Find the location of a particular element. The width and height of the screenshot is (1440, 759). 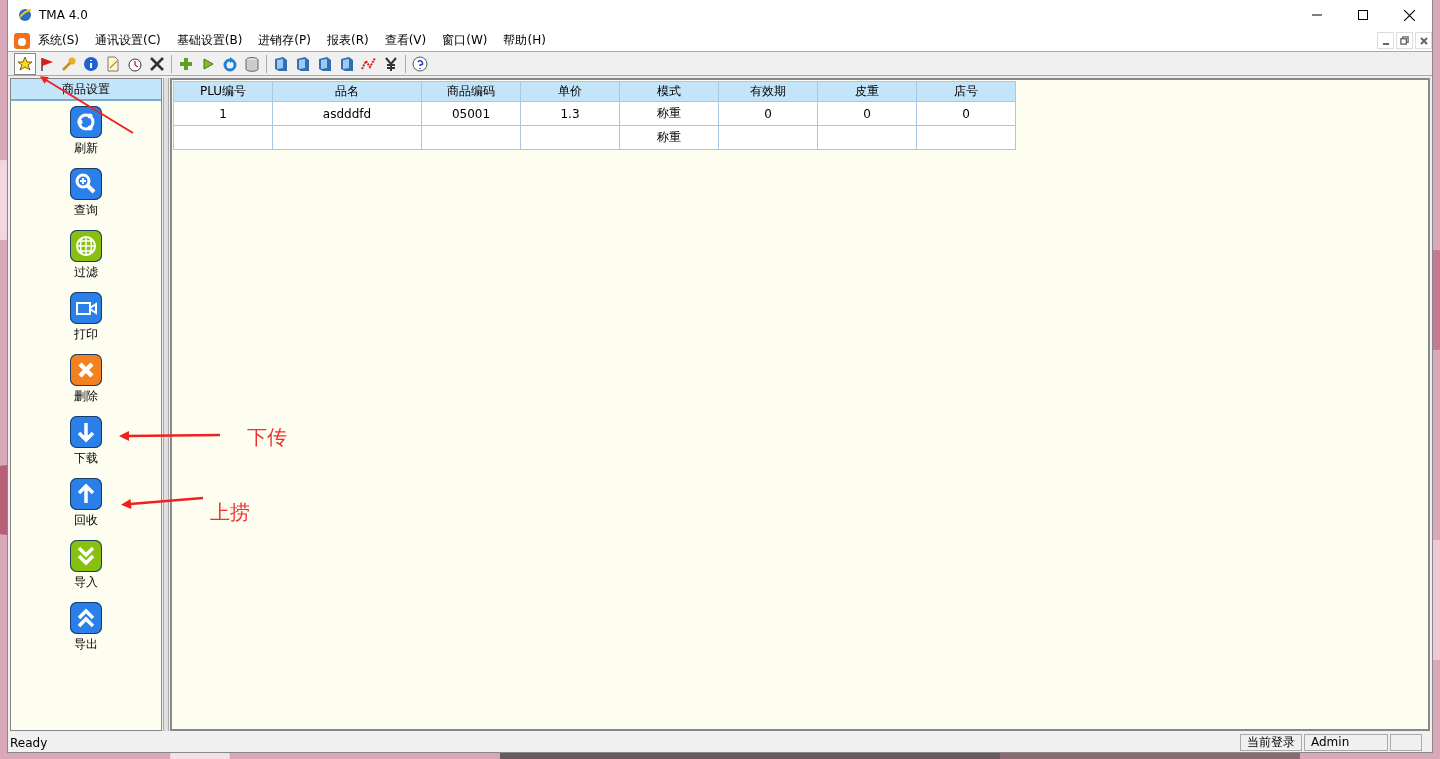

menu-item: 帮助(H) is located at coordinates (528, 40).